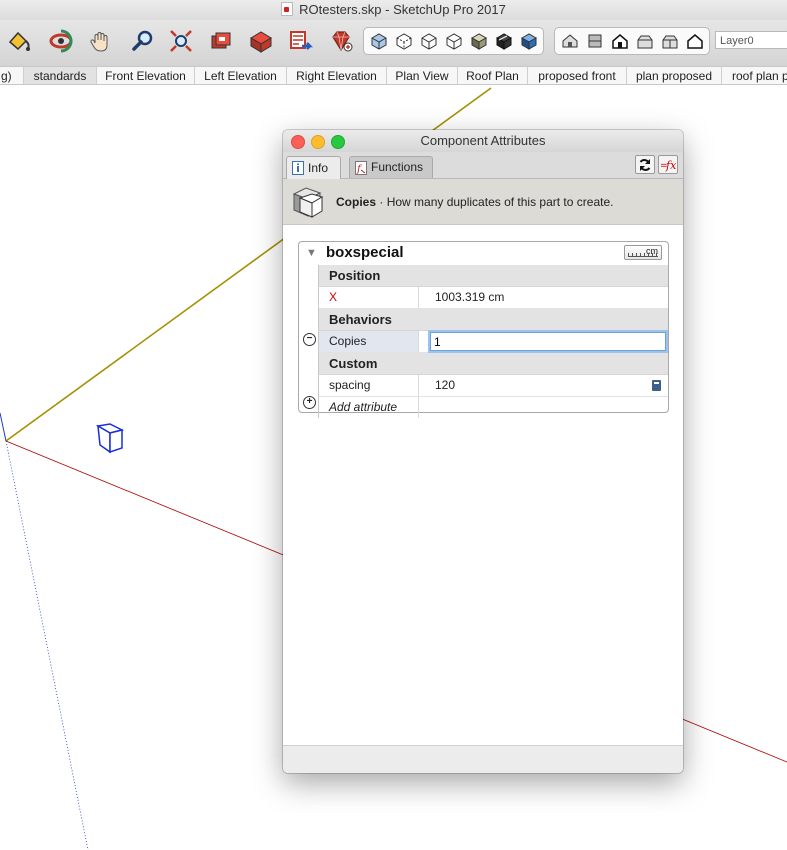  Describe the element at coordinates (287, 9) in the screenshot. I see `document-icon` at that location.